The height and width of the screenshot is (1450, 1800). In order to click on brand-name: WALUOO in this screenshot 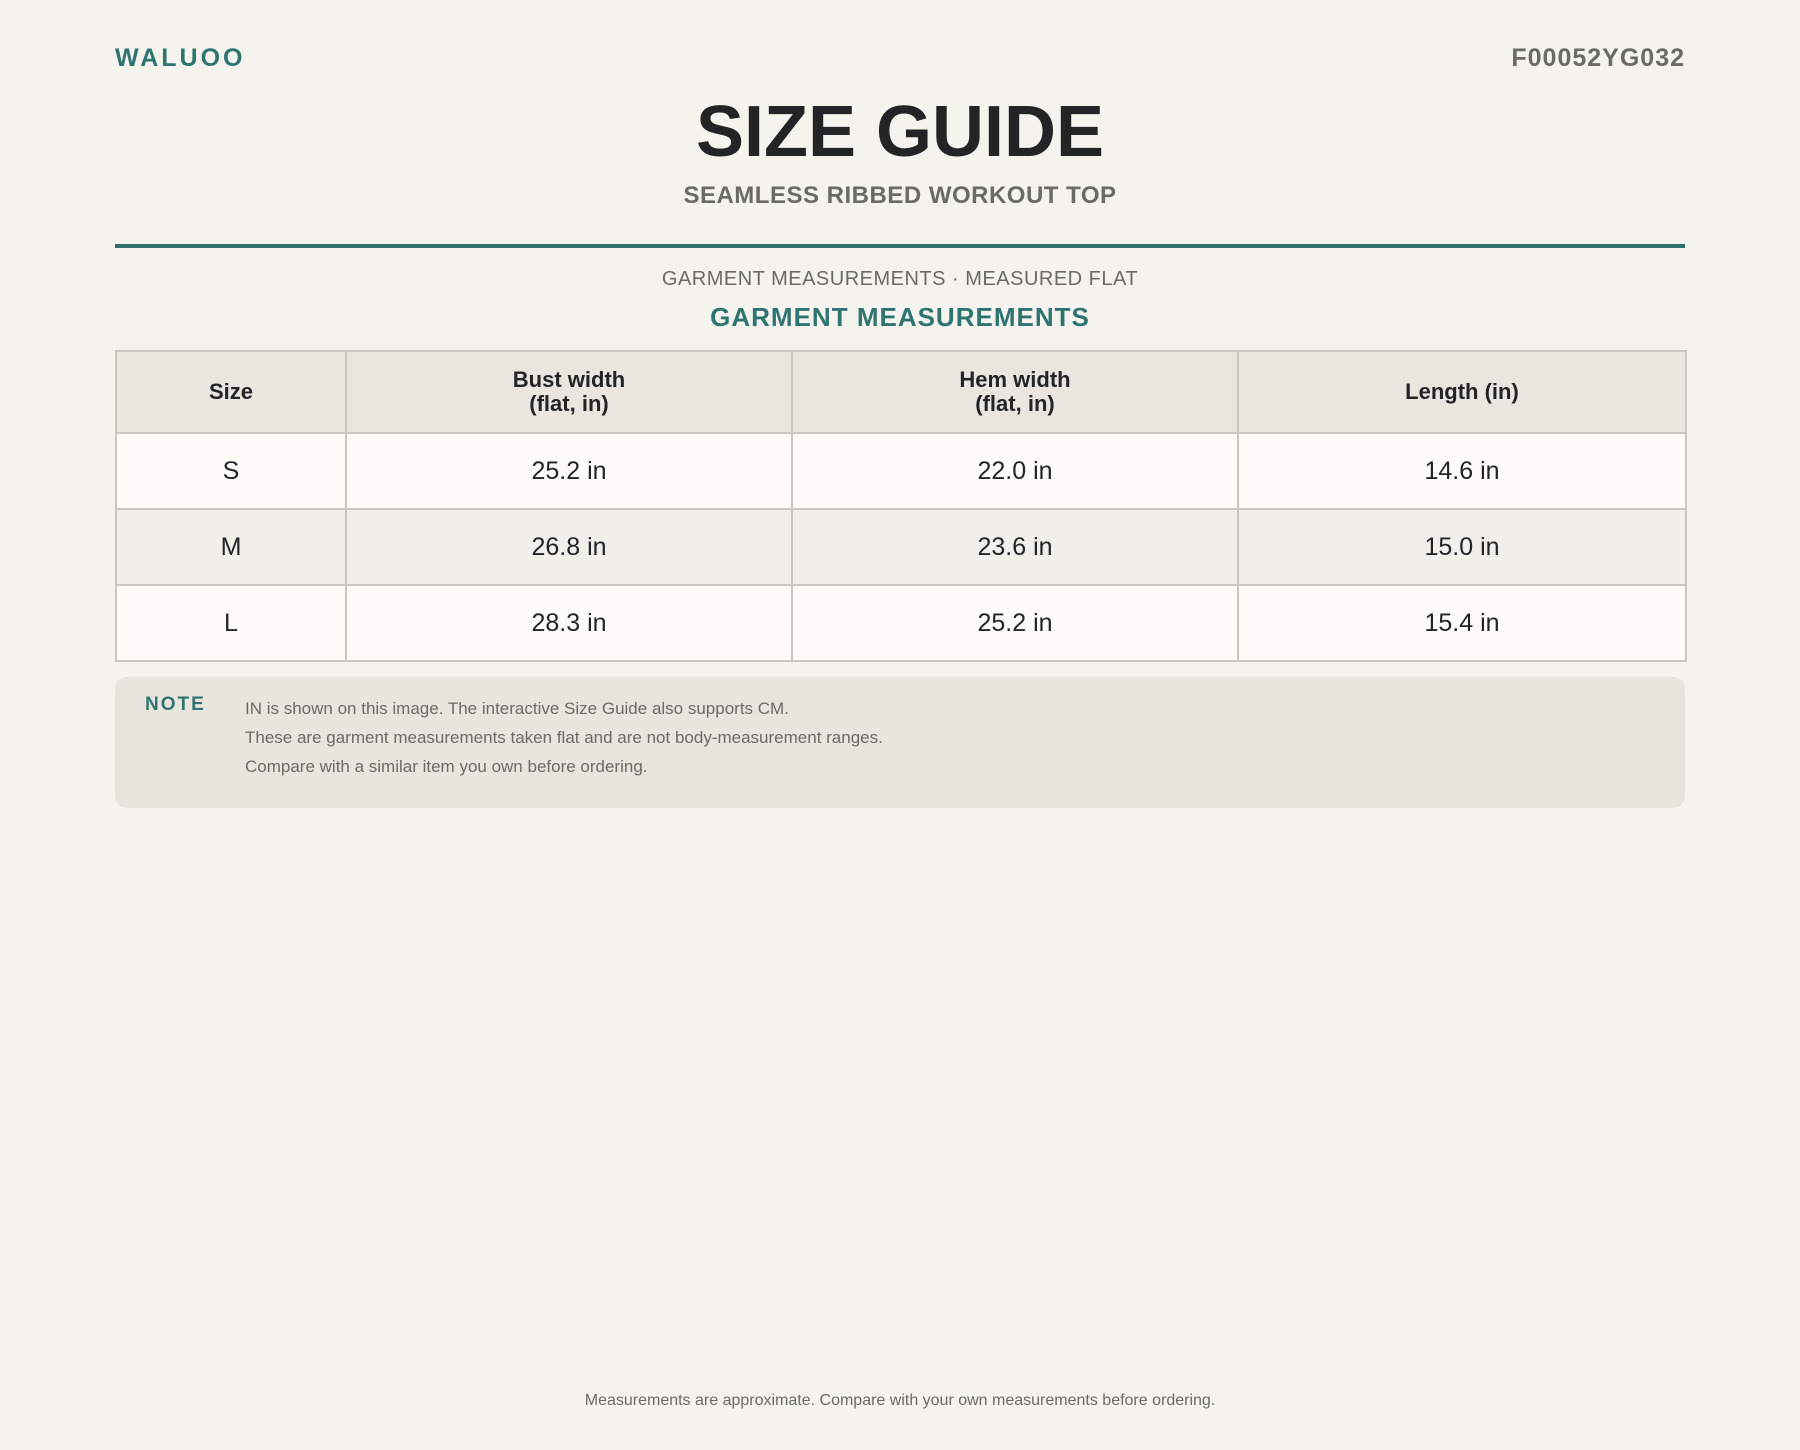, I will do `click(180, 58)`.